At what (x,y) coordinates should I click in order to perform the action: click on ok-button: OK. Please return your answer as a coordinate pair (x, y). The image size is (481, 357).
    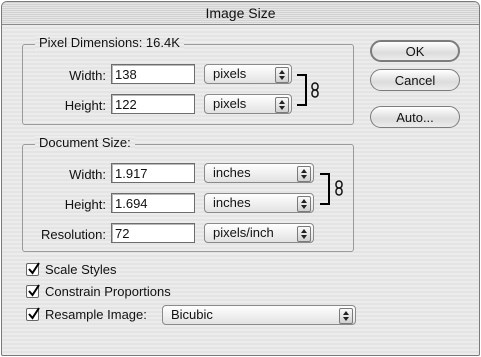
    Looking at the image, I should click on (415, 51).